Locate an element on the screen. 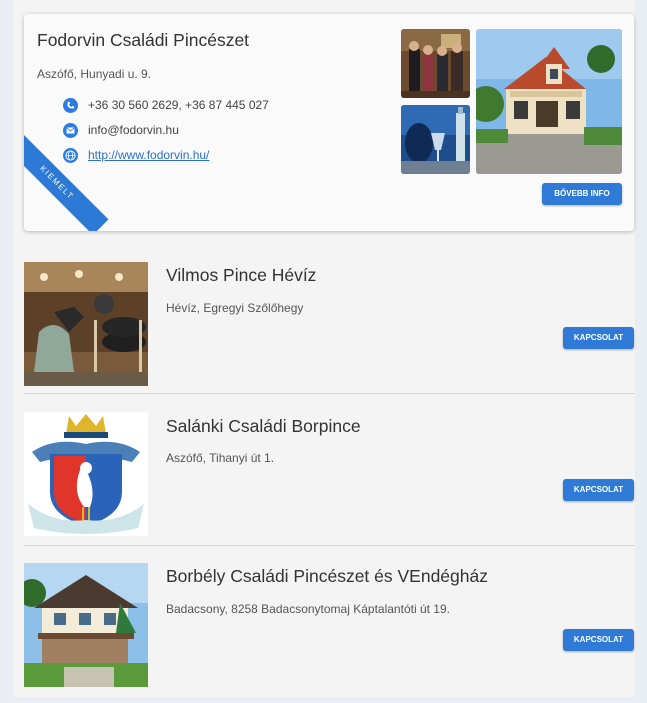 The image size is (647, 703). phone-row: +36 30 560 2629, +36 87 445 027 is located at coordinates (166, 105).